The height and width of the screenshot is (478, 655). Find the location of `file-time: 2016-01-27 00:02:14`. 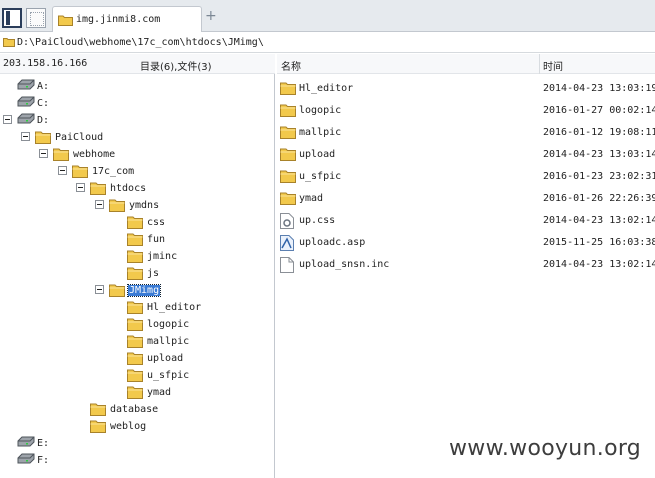

file-time: 2016-01-27 00:02:14 is located at coordinates (599, 110).